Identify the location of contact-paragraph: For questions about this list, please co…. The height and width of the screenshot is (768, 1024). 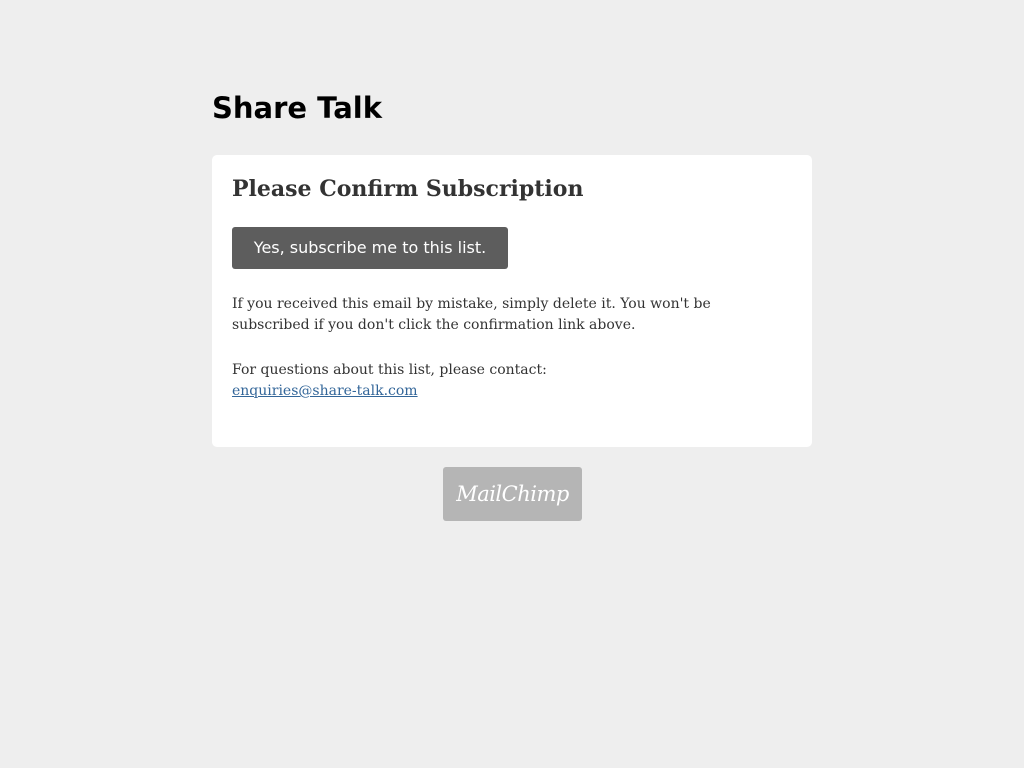
(492, 381).